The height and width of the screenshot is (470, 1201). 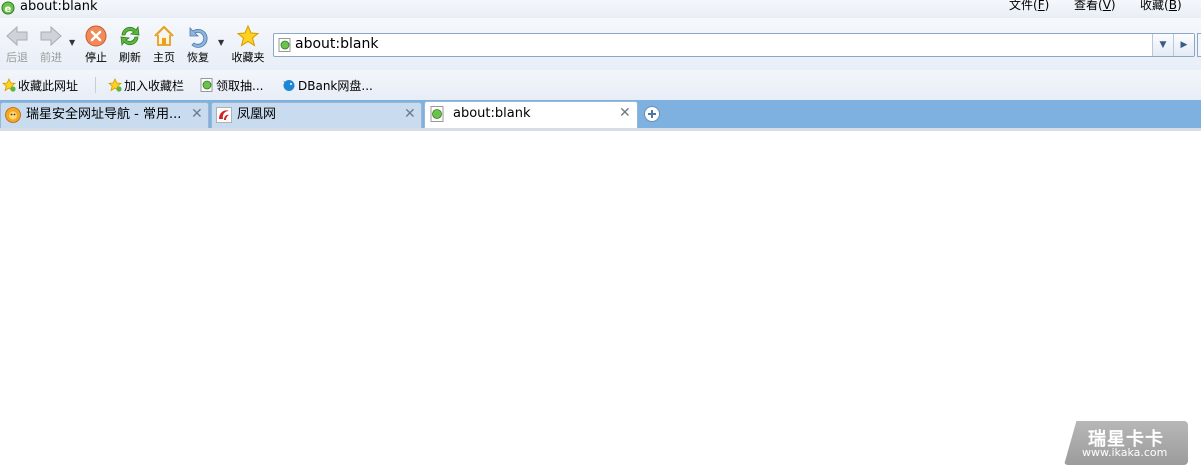 I want to click on stop-icon, so click(x=96, y=36).